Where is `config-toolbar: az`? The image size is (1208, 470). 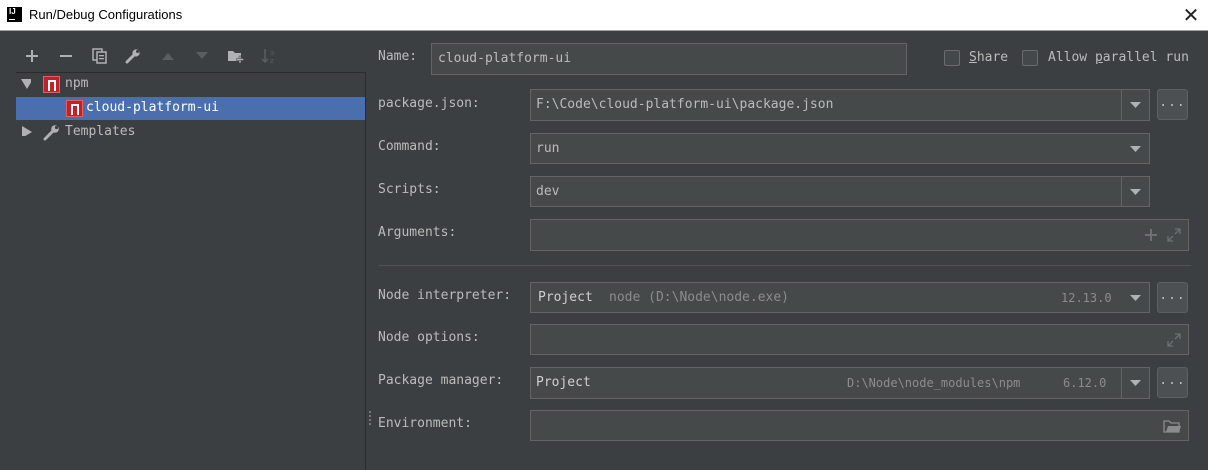
config-toolbar: az is located at coordinates (191, 56).